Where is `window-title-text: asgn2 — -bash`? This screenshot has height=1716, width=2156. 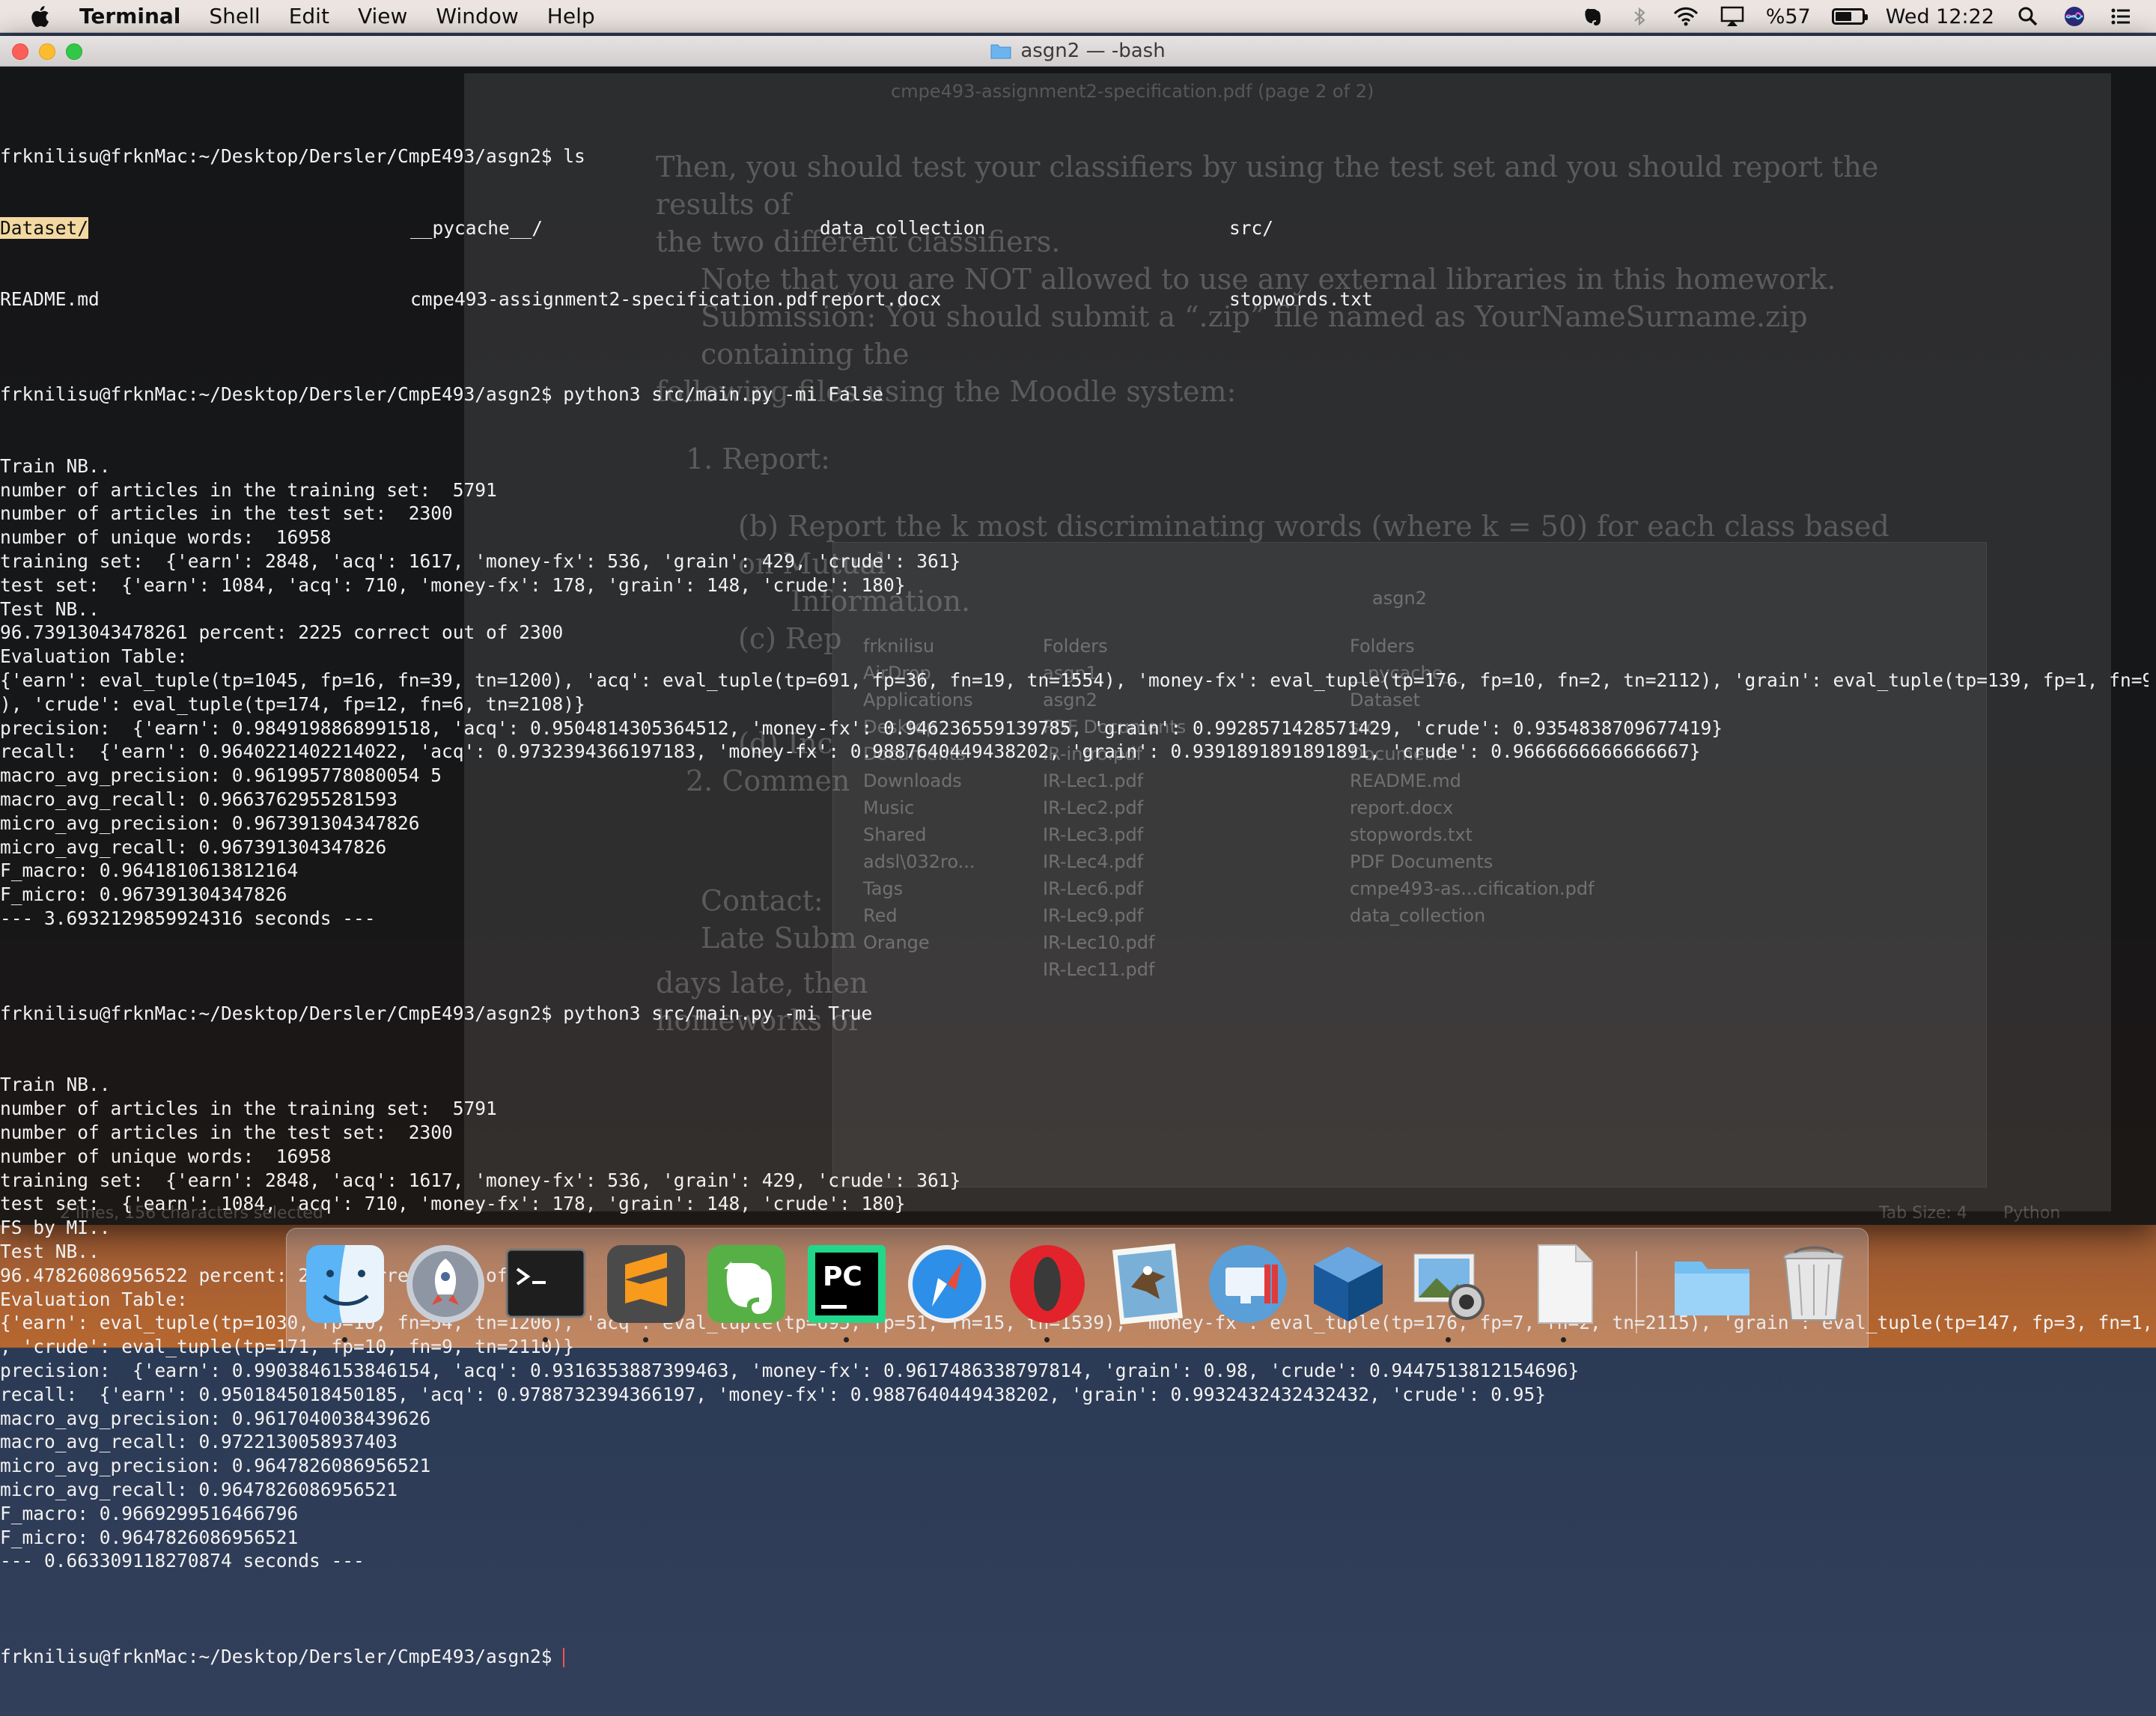
window-title-text: asgn2 — -bash is located at coordinates (1093, 51).